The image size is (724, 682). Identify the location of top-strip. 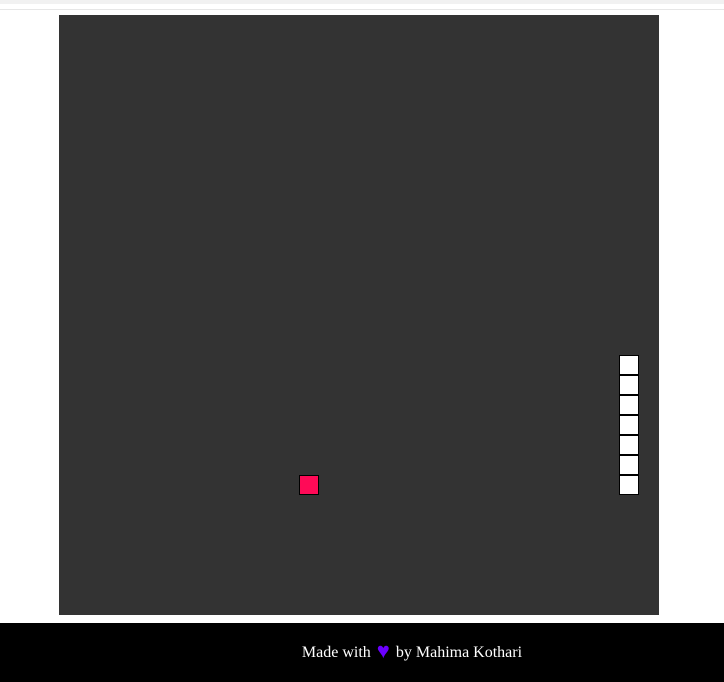
(362, 2).